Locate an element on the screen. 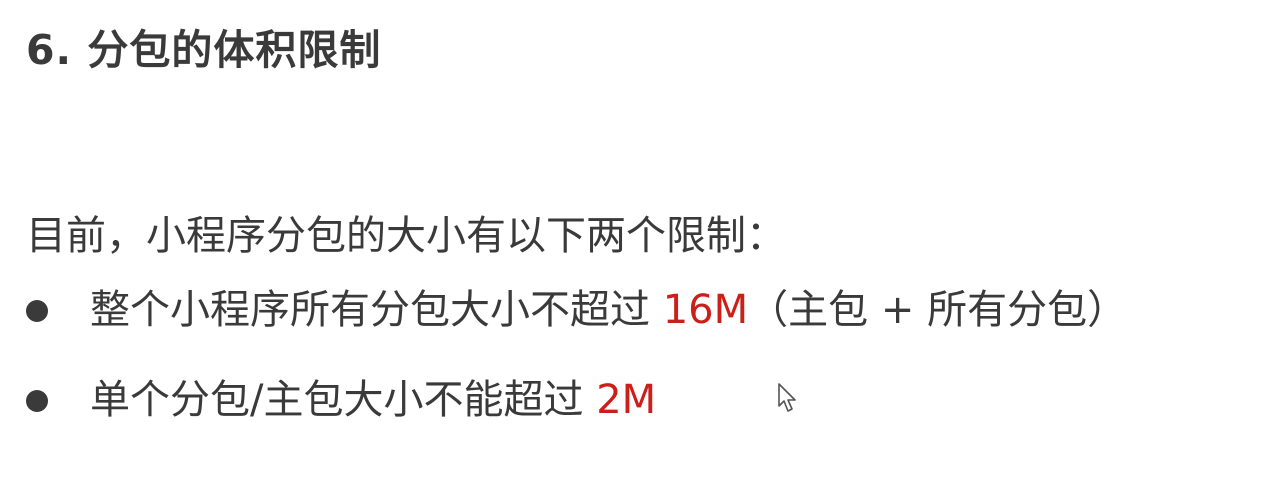 Image resolution: width=1267 pixels, height=489 pixels. list-item: 整个小程序所有分包大小不超过 16M（主包 + 所有分包） is located at coordinates (576, 310).